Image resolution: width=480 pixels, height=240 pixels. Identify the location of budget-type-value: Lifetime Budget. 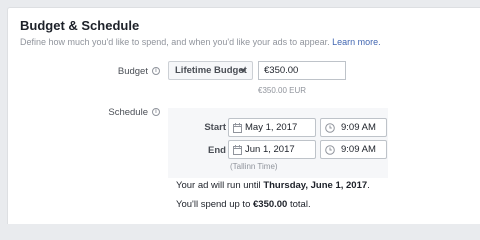
(211, 70).